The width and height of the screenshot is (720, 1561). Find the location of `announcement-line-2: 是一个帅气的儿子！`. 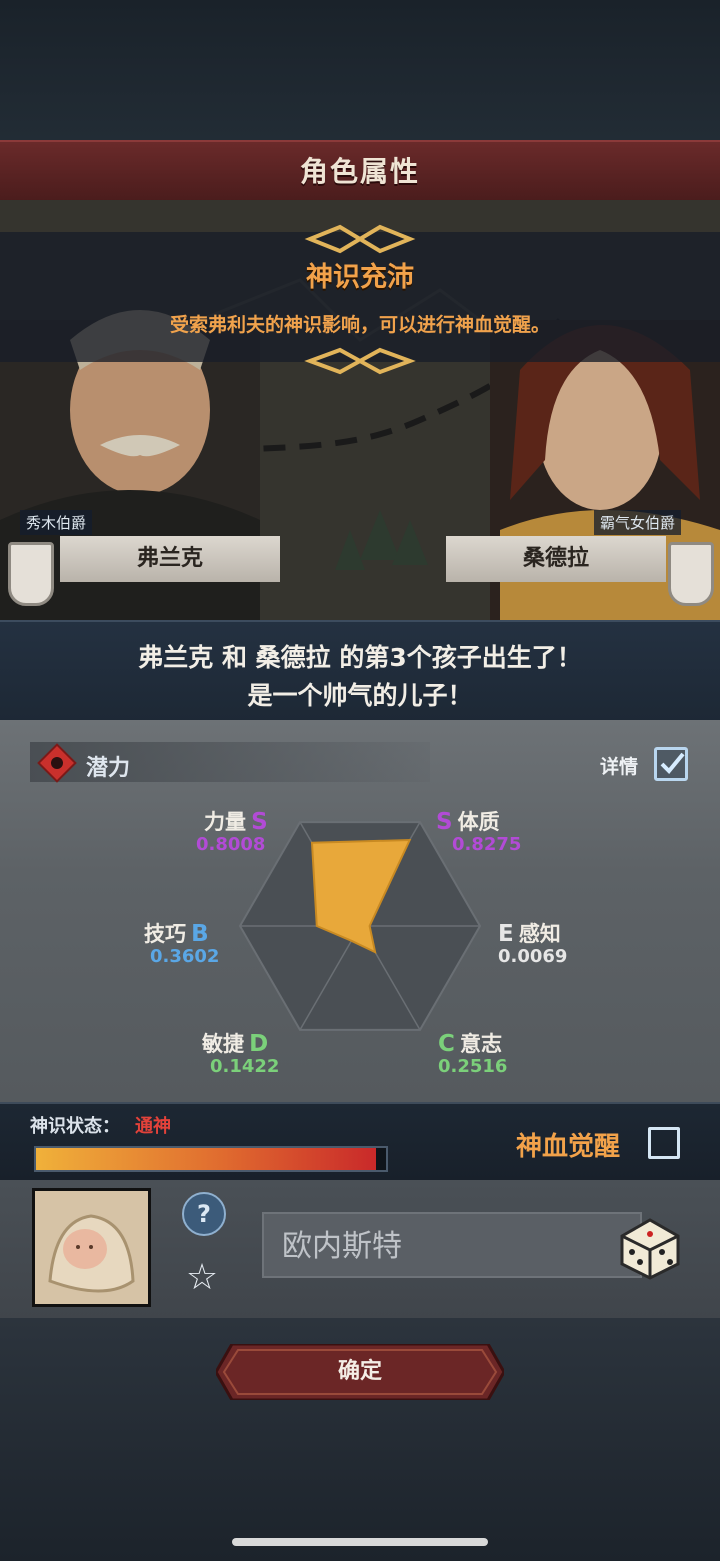

announcement-line-2: 是一个帅气的儿子！ is located at coordinates (360, 695).